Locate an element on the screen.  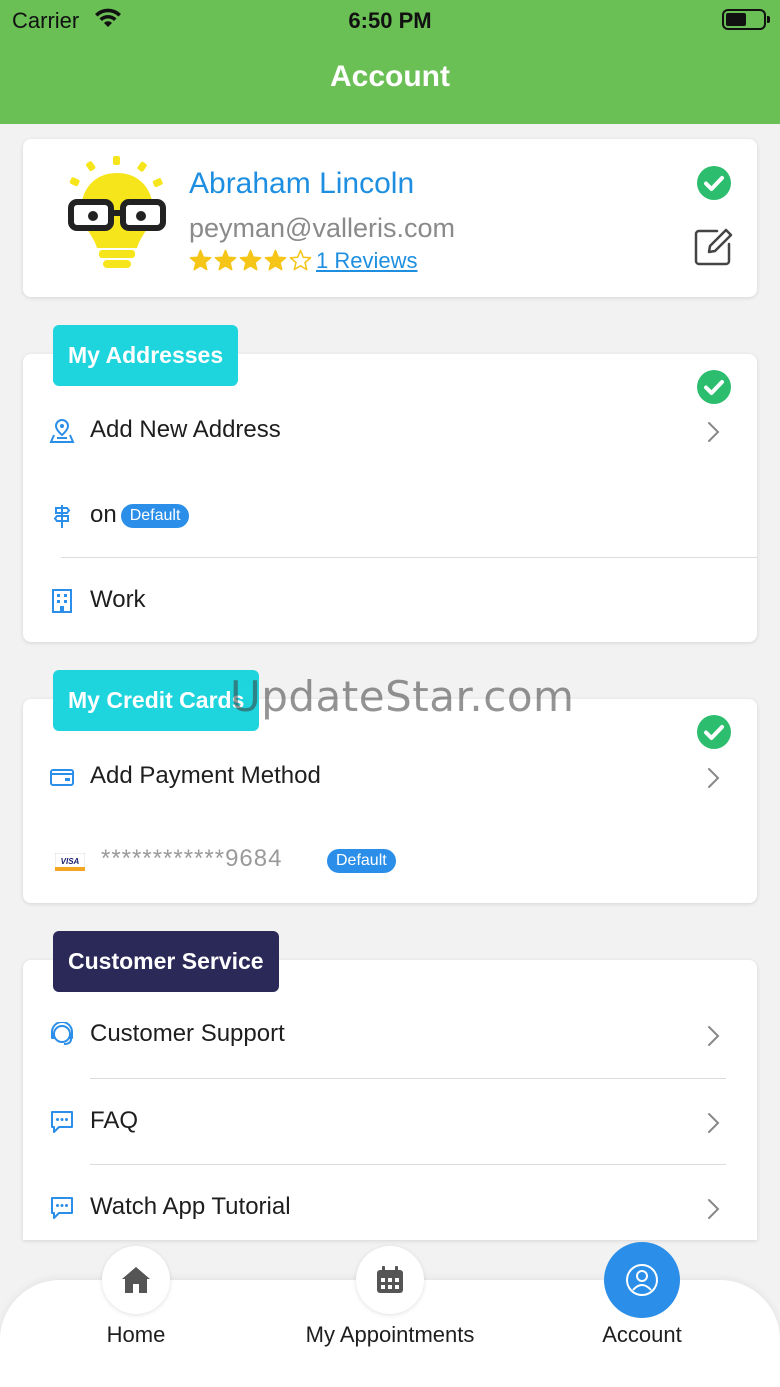
headset-icon is located at coordinates (62, 1034).